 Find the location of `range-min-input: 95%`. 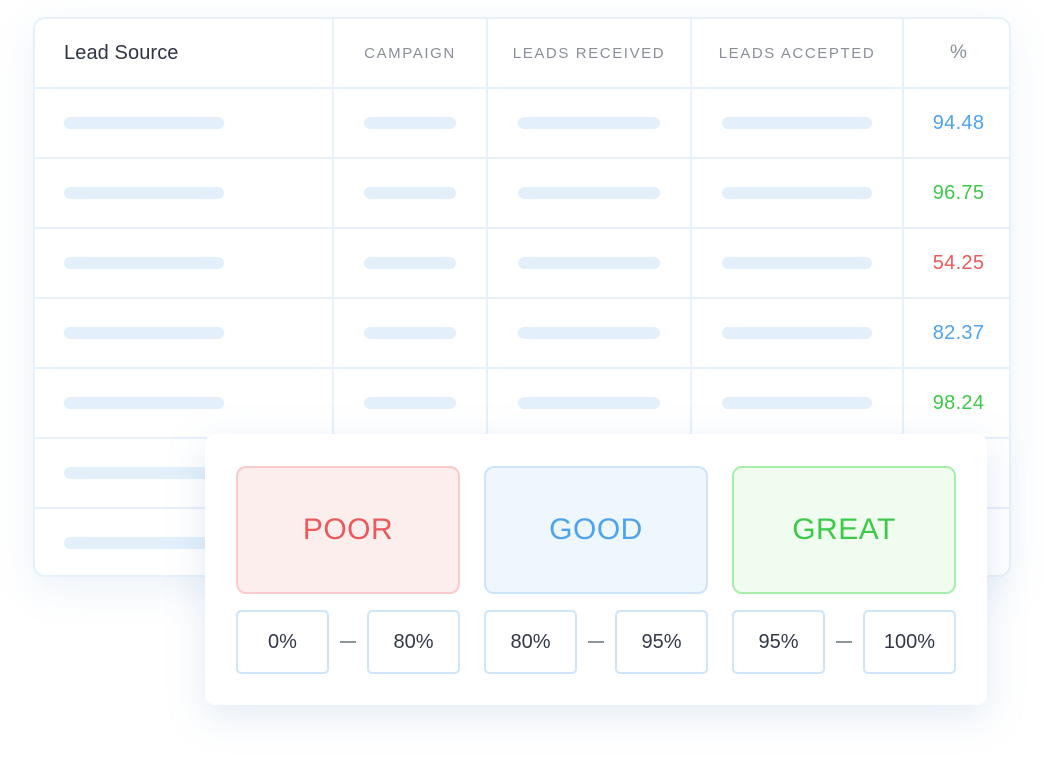

range-min-input: 95% is located at coordinates (778, 642).